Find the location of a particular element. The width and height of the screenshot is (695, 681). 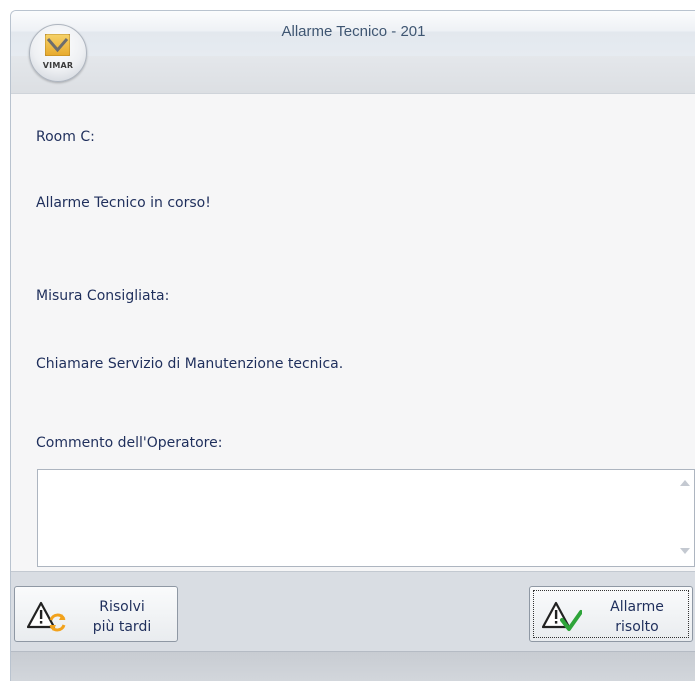

logo-text: VIMAR is located at coordinates (58, 65).